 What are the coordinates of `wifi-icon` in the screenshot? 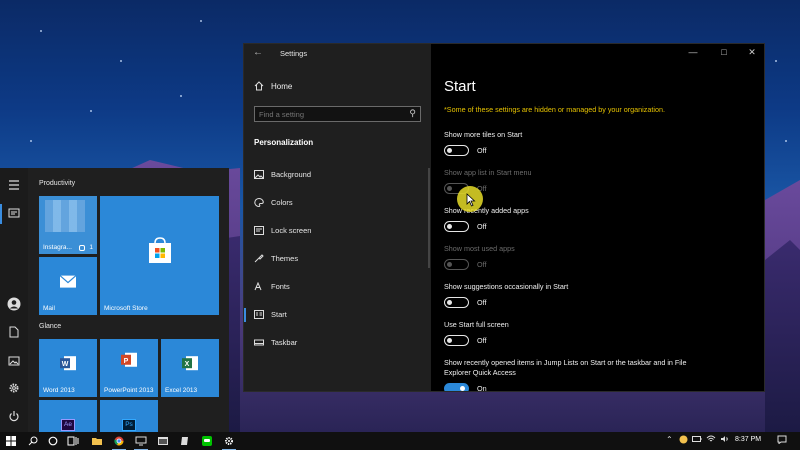 It's located at (711, 440).